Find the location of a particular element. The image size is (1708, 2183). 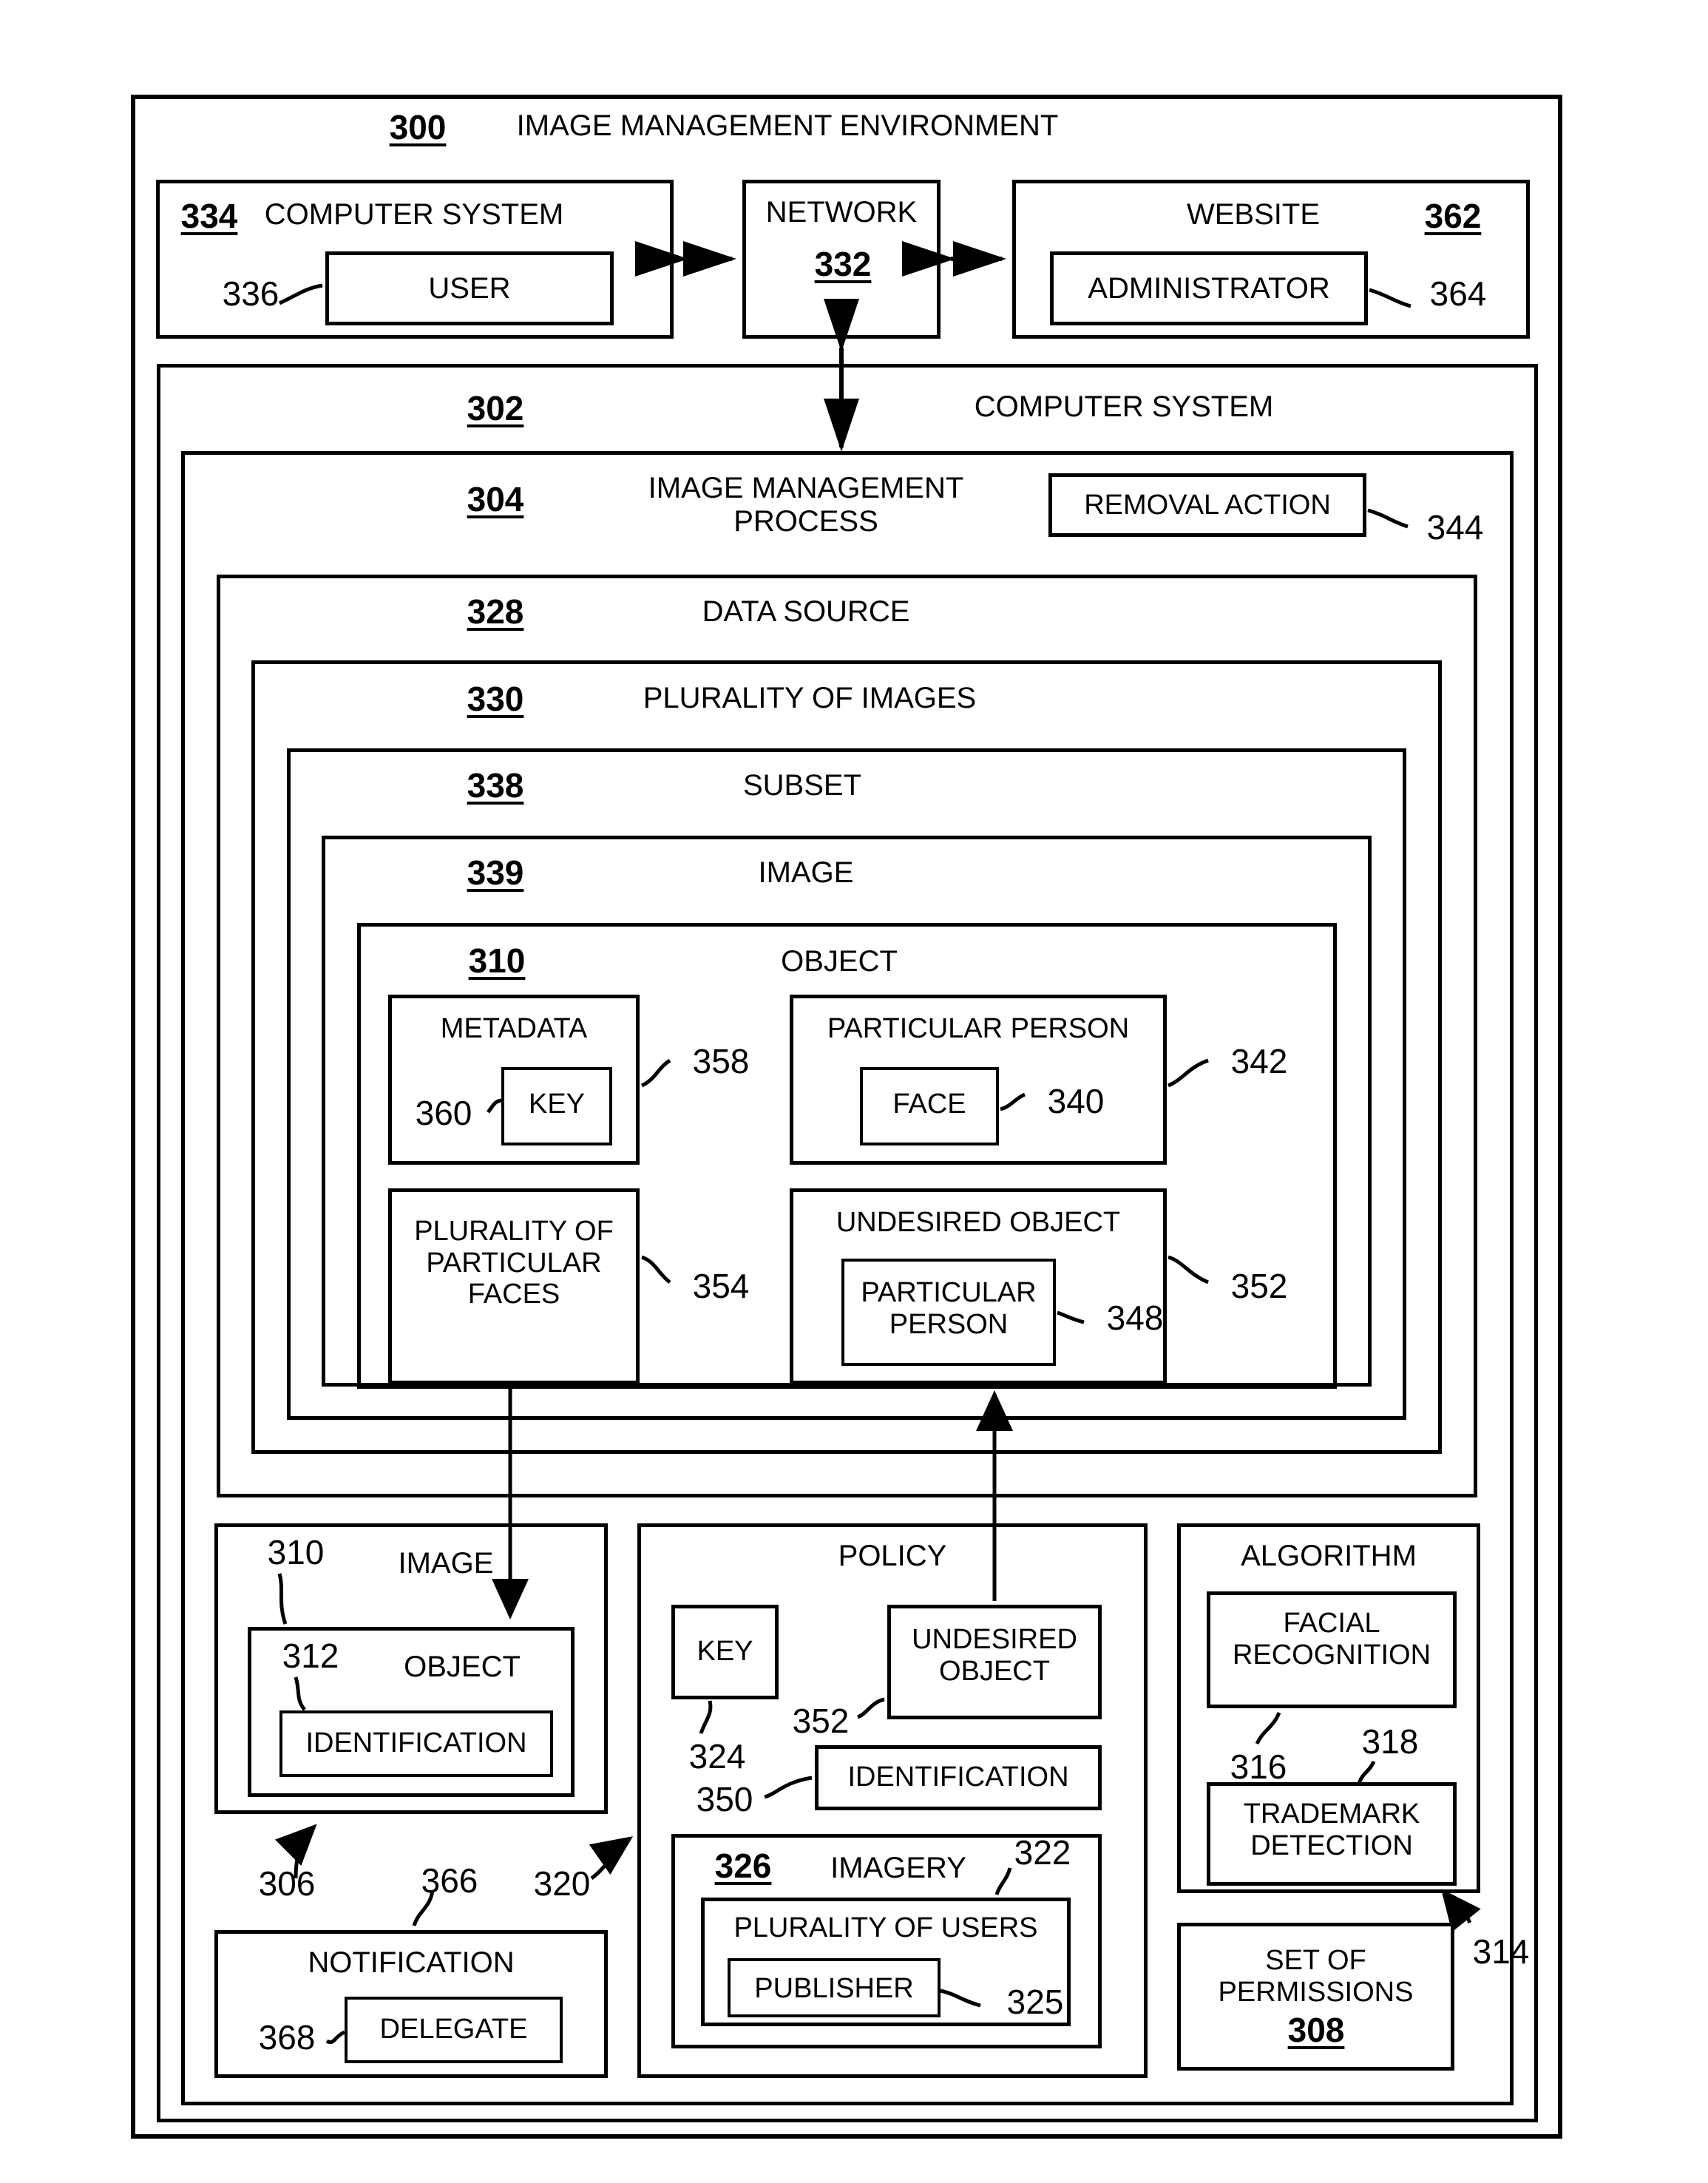

removal-action-label: REMOVAL ACTION is located at coordinates (1207, 506).